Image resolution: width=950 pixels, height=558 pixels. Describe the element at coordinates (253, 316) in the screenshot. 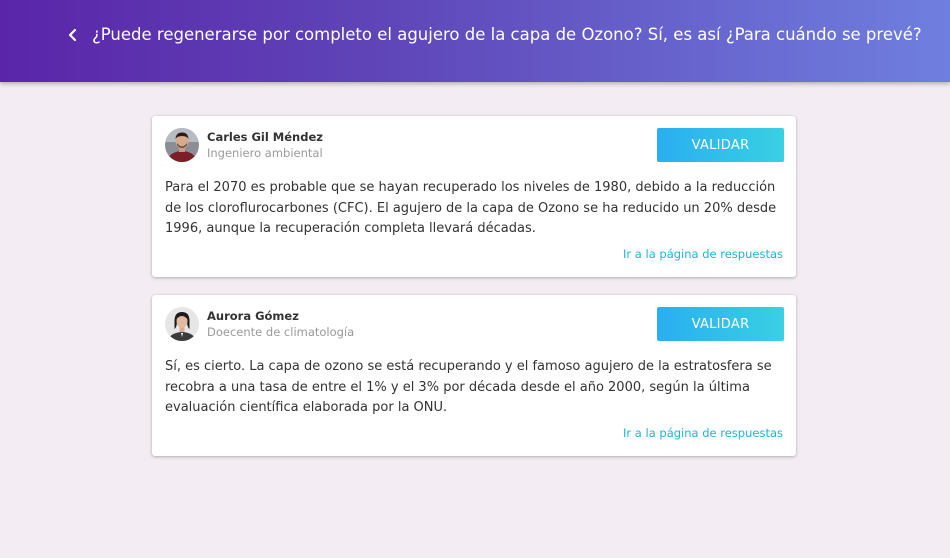

I see `author-name: Aurora Gómez` at that location.